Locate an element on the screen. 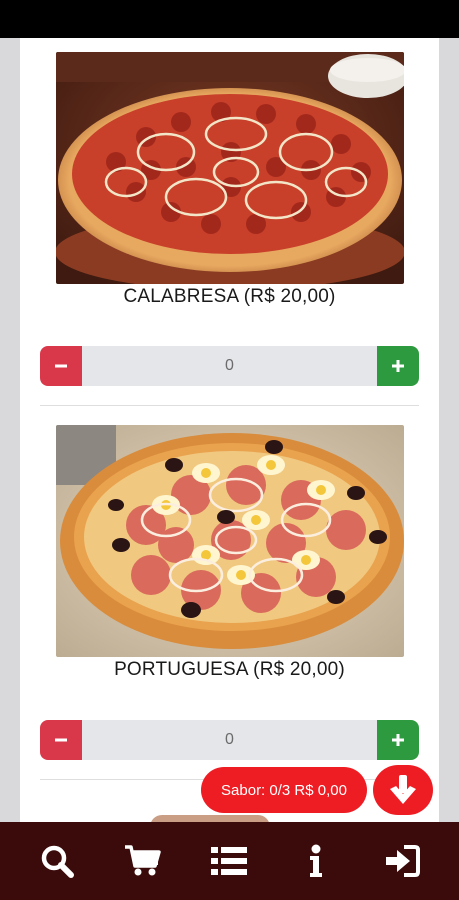  bottom-navigation is located at coordinates (229, 861).